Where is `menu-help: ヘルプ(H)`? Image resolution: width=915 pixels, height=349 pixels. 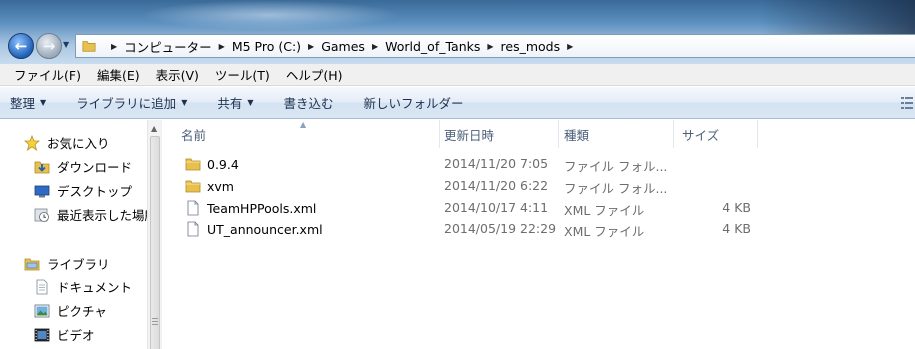
menu-help: ヘルプ(H) is located at coordinates (314, 74).